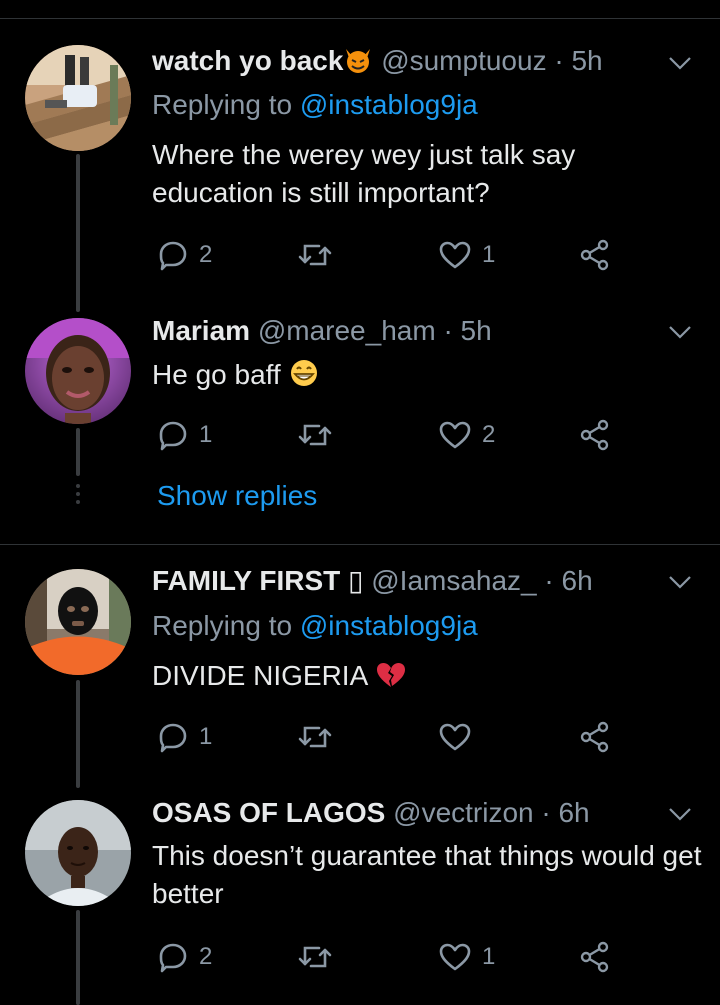 This screenshot has width=720, height=1005. Describe the element at coordinates (482, 580) in the screenshot. I see `handle-and-time: @Iamsahaz_ · 6h` at that location.